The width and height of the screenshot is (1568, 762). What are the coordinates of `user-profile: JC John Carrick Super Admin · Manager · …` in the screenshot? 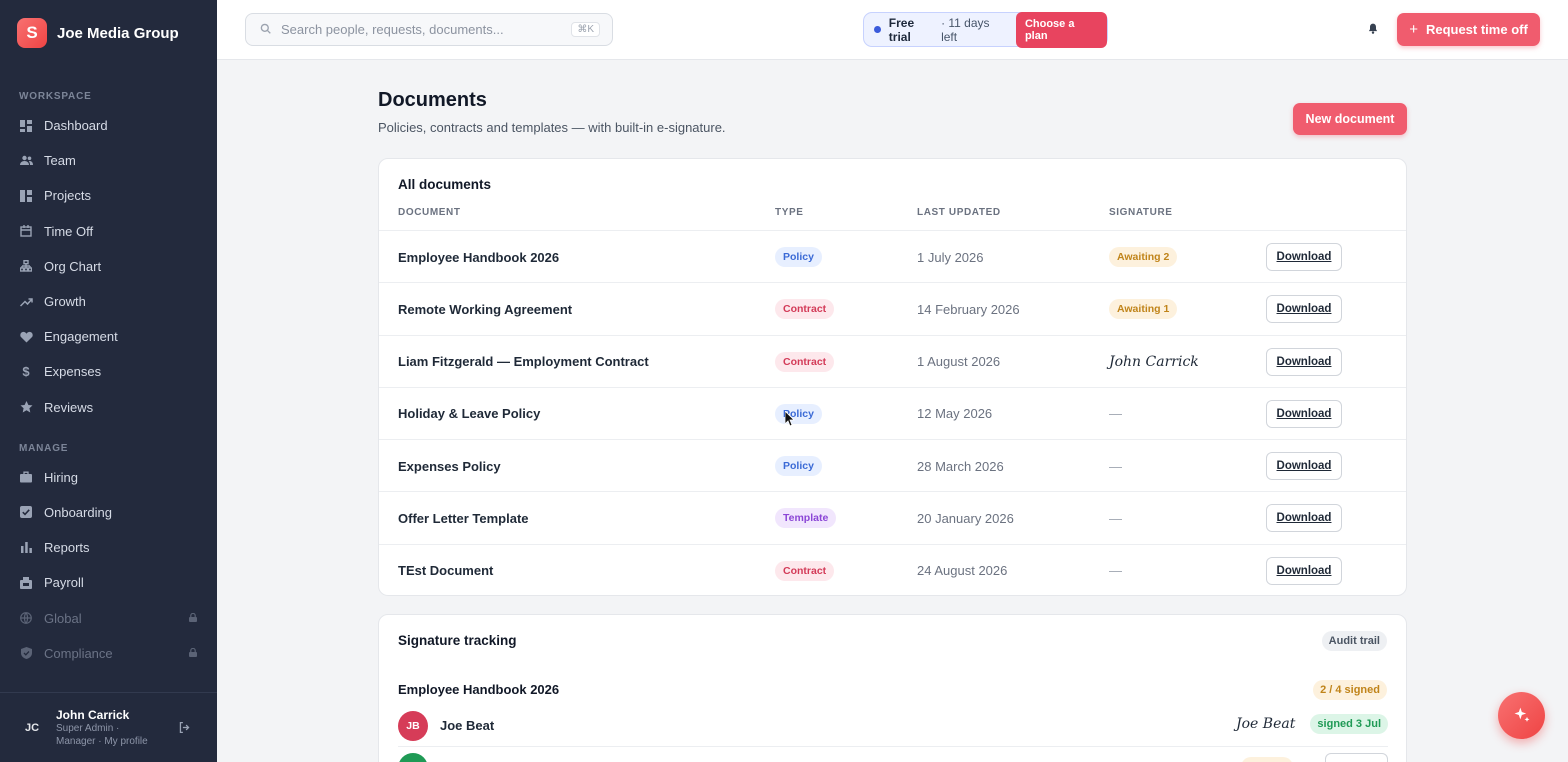 It's located at (108, 727).